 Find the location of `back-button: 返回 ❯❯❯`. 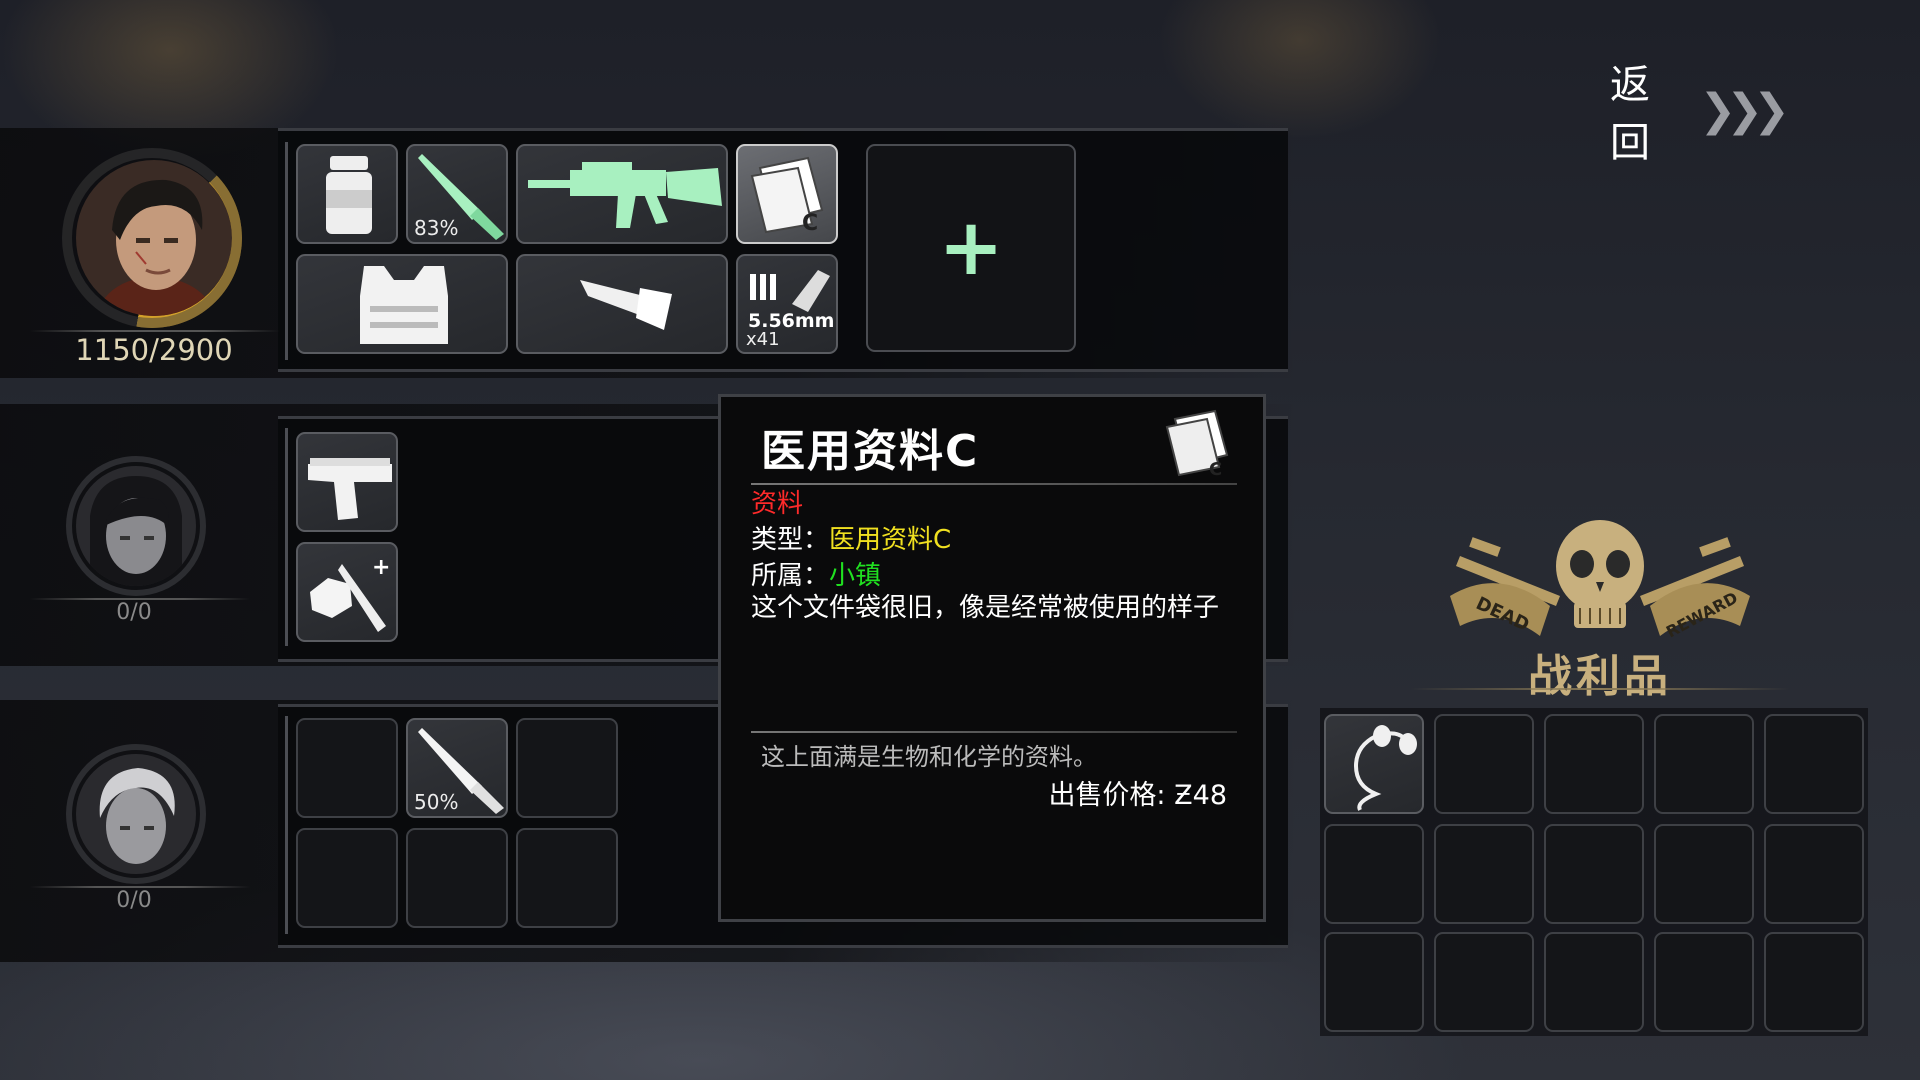

back-button: 返回 ❯❯❯ is located at coordinates (1700, 114).